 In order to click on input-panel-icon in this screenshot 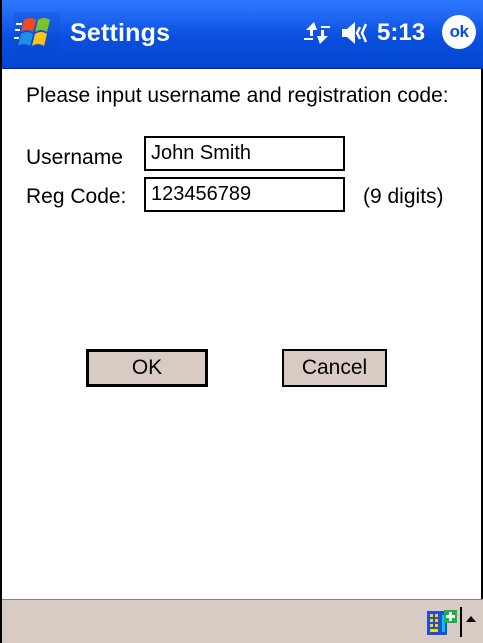, I will do `click(442, 623)`.